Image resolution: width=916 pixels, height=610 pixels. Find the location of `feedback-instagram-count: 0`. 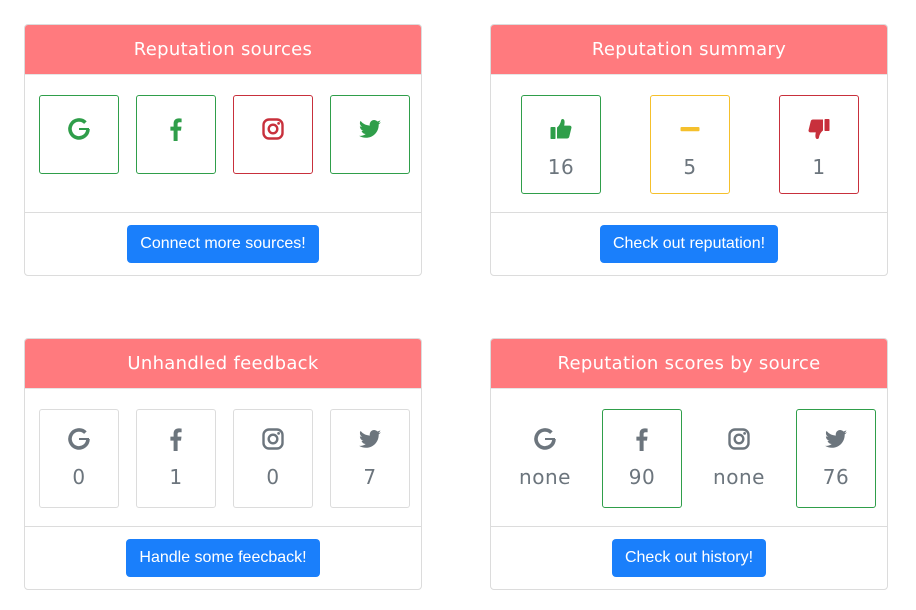

feedback-instagram-count: 0 is located at coordinates (273, 477).